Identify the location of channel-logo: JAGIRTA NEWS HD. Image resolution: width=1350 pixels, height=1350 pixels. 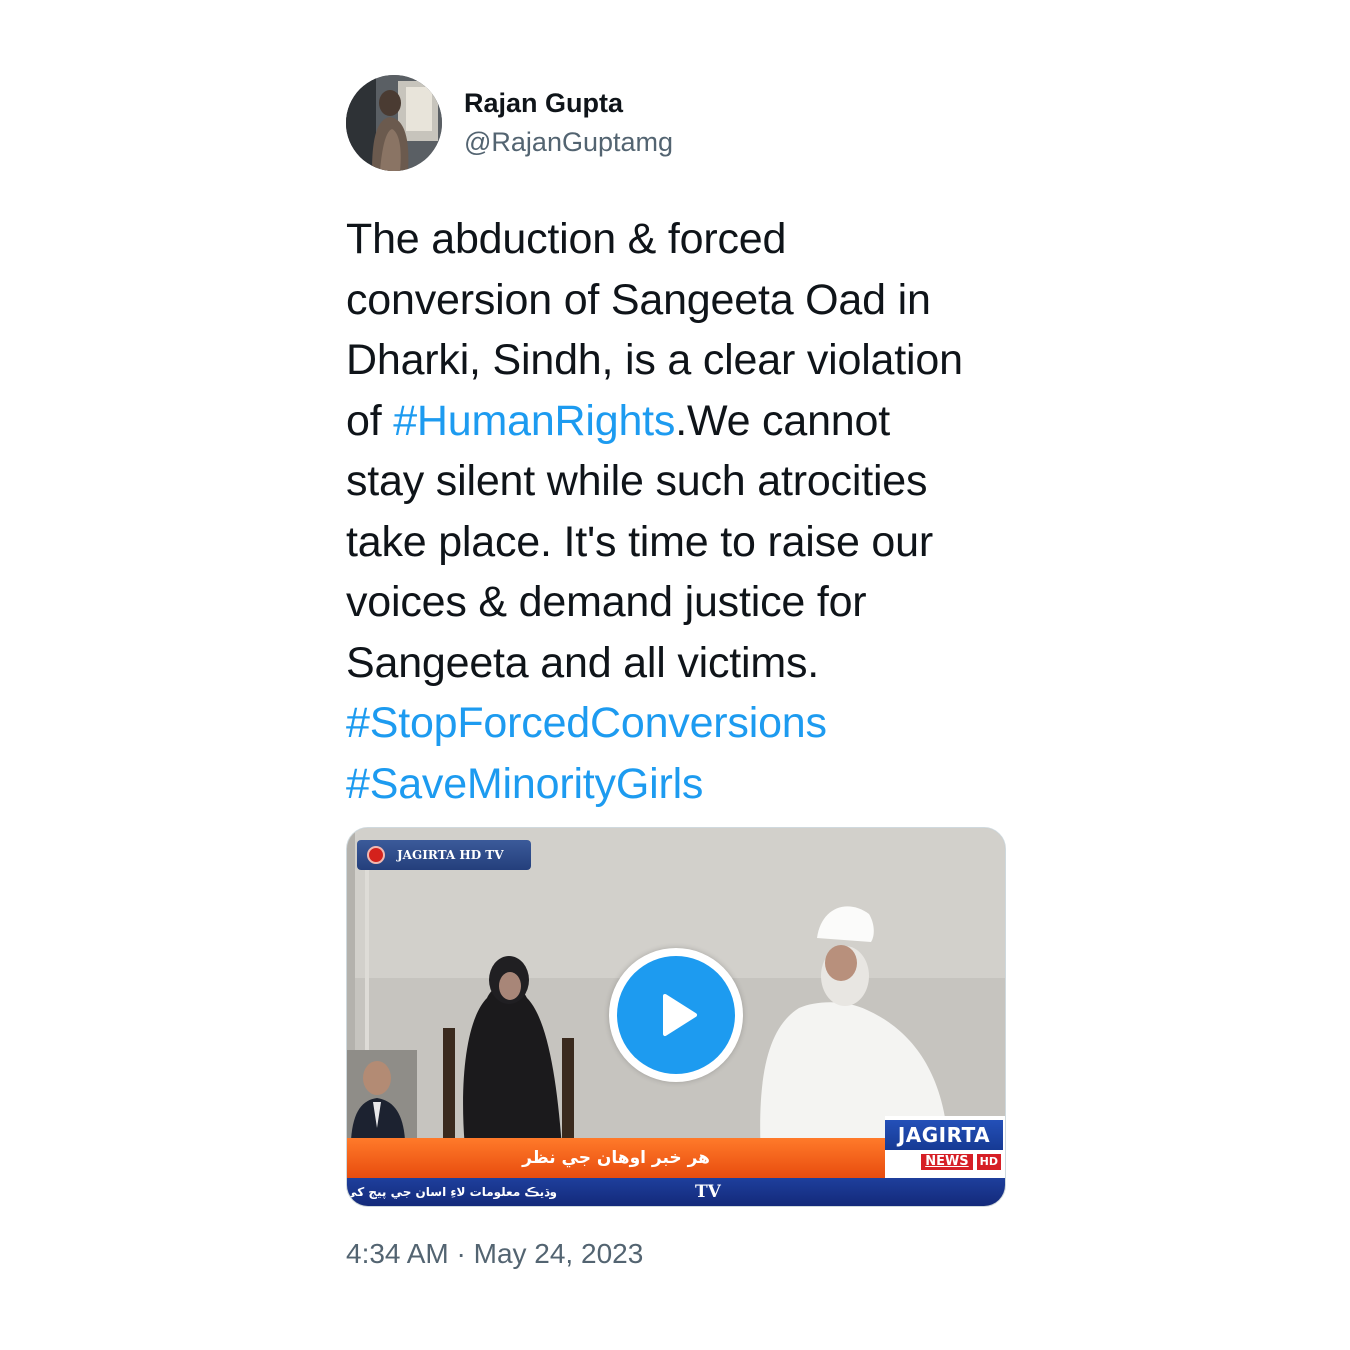
(945, 1147).